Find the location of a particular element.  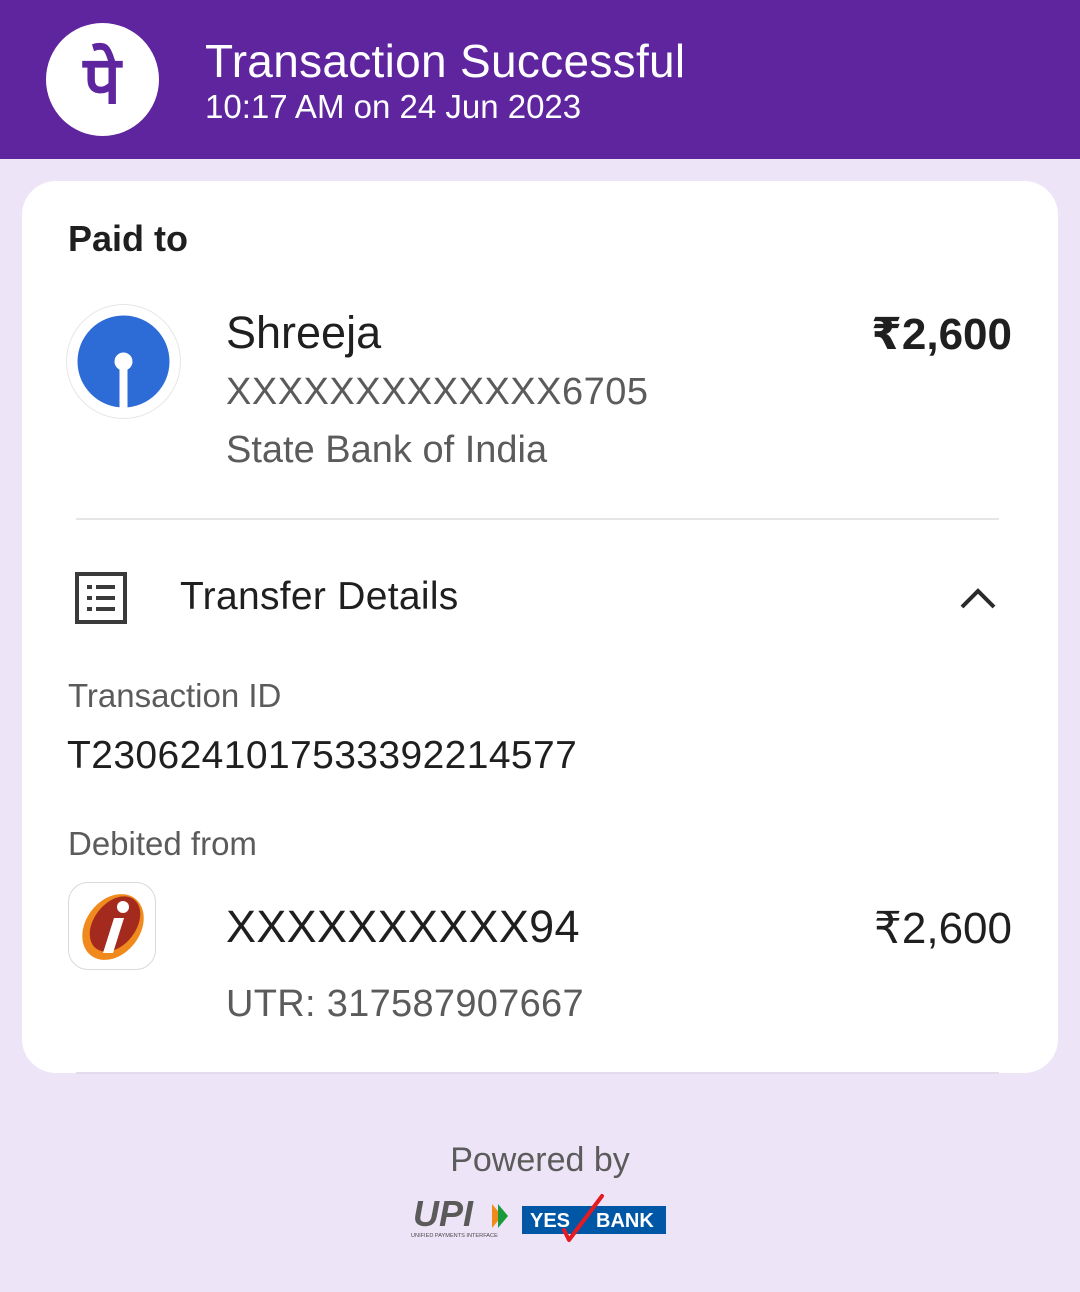

utr-number: UTR: 317587907667 is located at coordinates (405, 1004).